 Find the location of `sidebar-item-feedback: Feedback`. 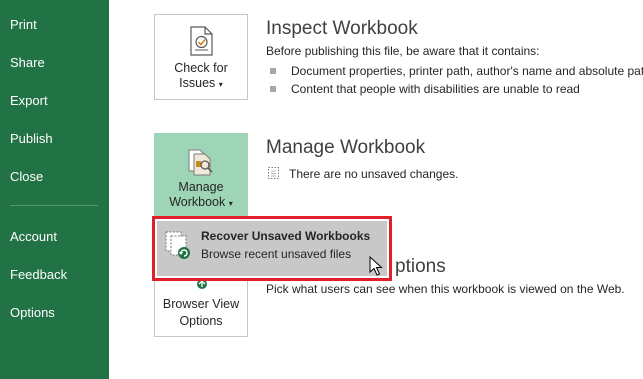

sidebar-item-feedback: Feedback is located at coordinates (38, 275).